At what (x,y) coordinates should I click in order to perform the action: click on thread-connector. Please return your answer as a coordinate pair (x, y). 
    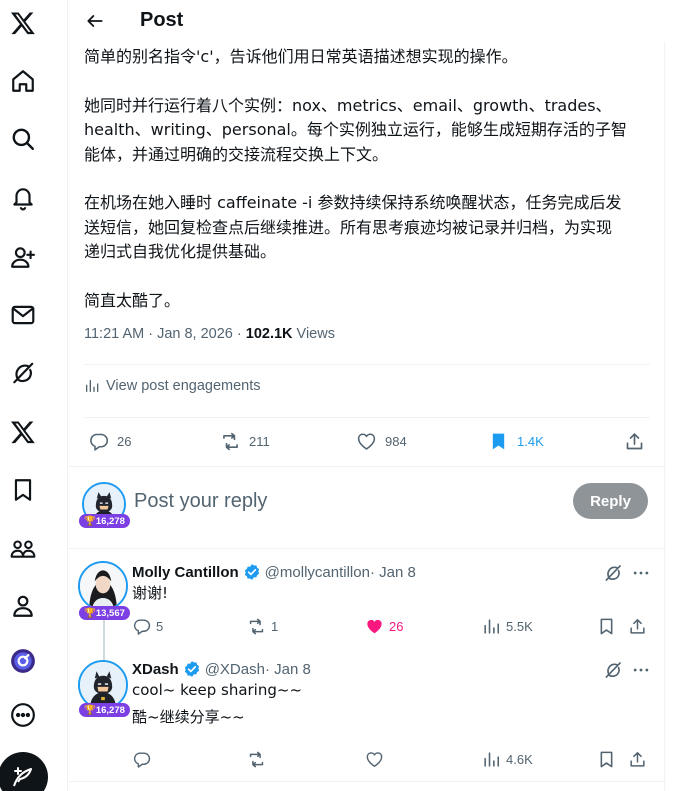
    Looking at the image, I should click on (104, 640).